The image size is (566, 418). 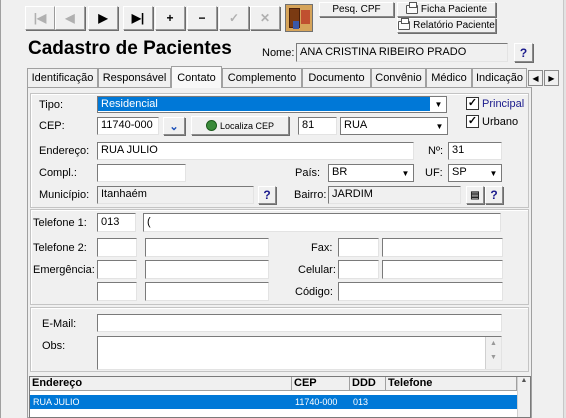 What do you see at coordinates (442, 247) in the screenshot?
I see `fax-number-field` at bounding box center [442, 247].